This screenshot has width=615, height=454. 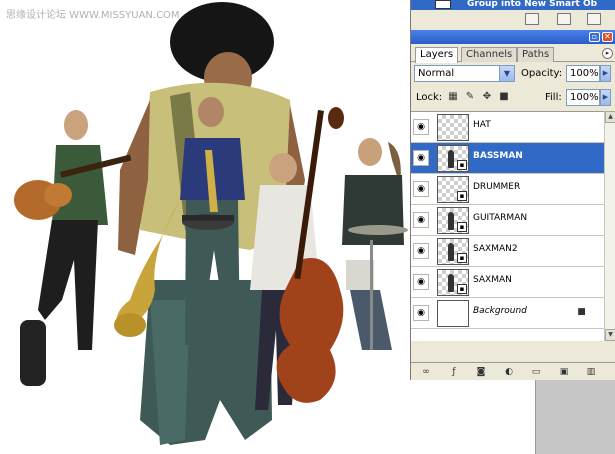 I want to click on fill-label: Fill:, so click(x=553, y=97).